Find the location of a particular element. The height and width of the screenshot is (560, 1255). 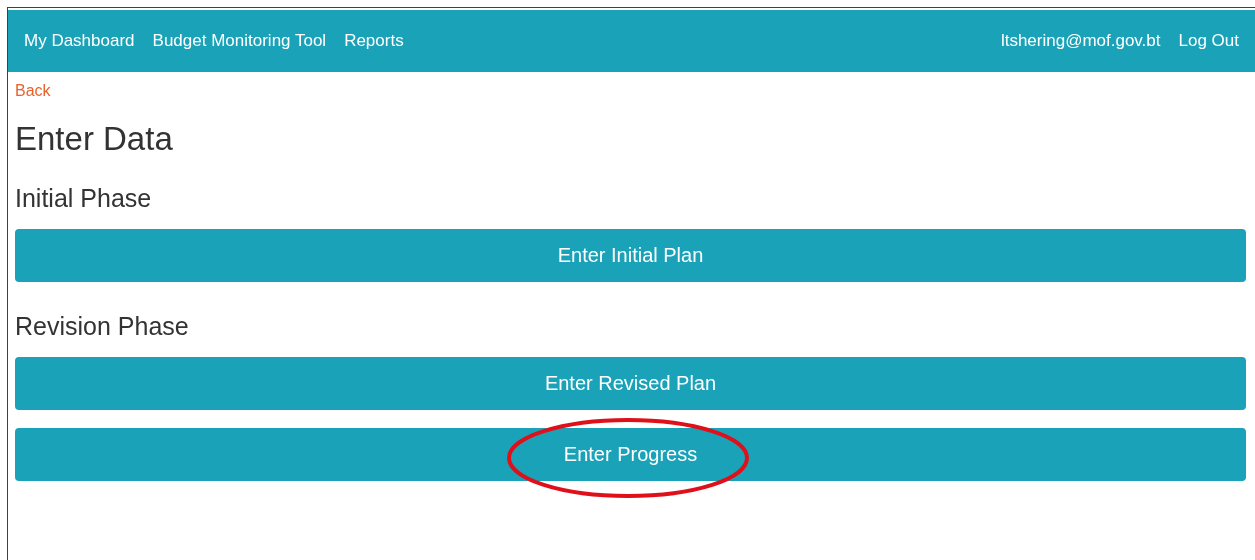

logout-link: Log Out is located at coordinates (1208, 41).